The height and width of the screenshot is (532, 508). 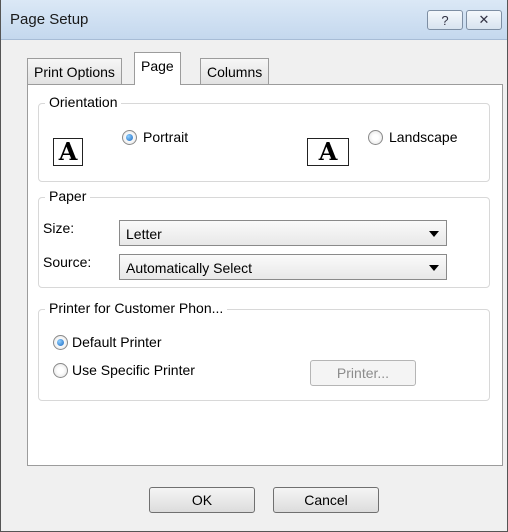 I want to click on size-select: Letter, so click(x=283, y=233).